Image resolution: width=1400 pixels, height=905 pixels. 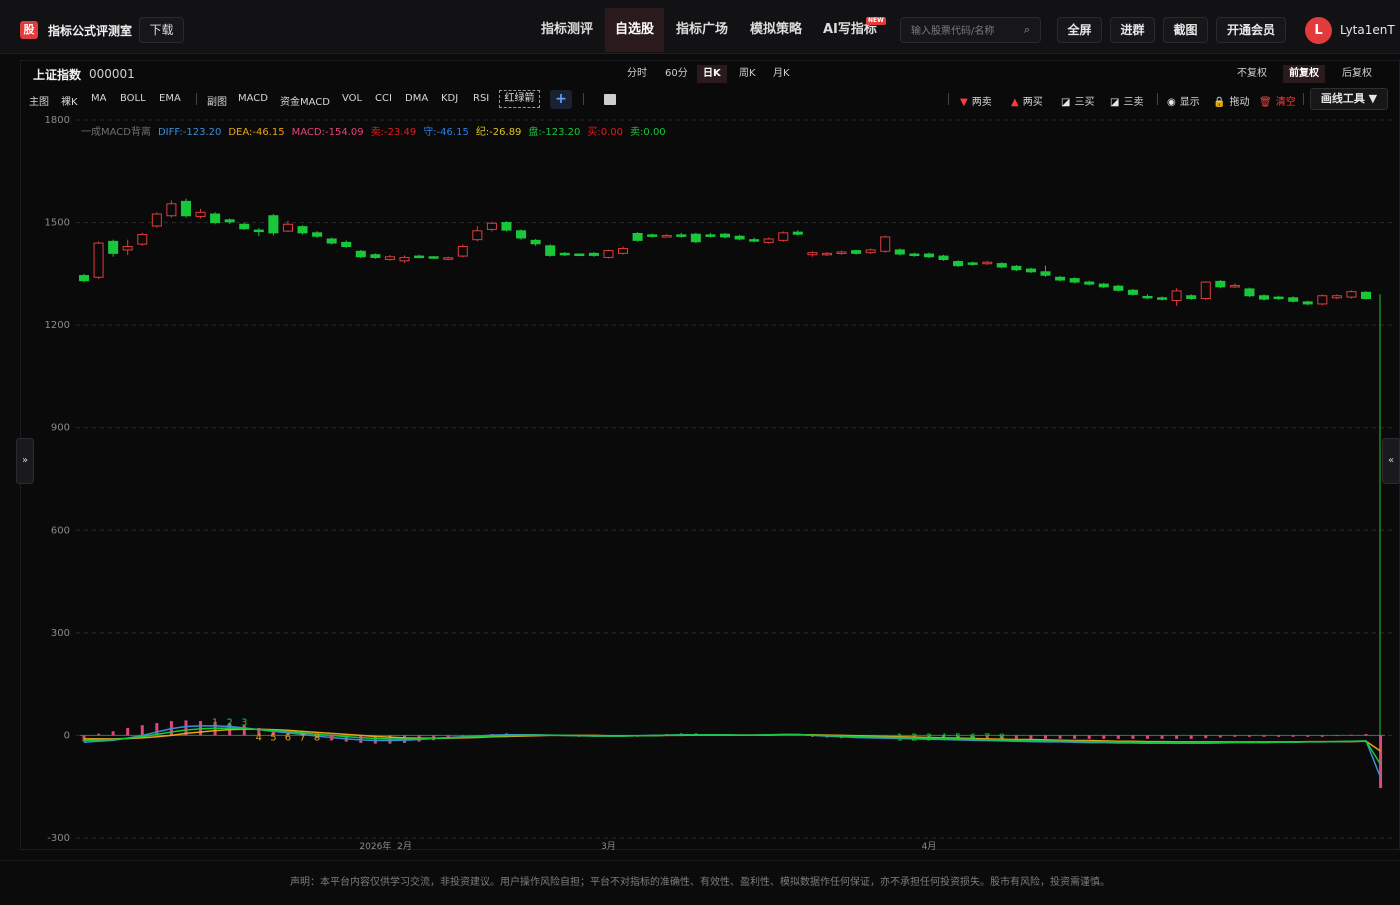 What do you see at coordinates (914, 737) in the screenshot?
I see `signal-mark: 2` at bounding box center [914, 737].